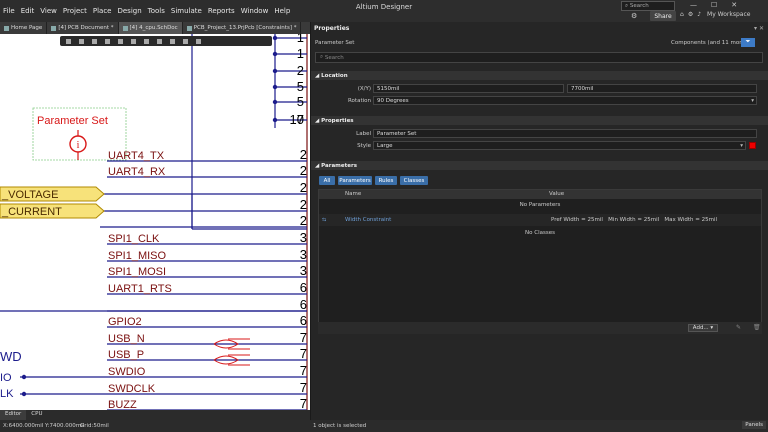  What do you see at coordinates (126, 355) in the screenshot?
I see `net-label: USB_P` at bounding box center [126, 355].